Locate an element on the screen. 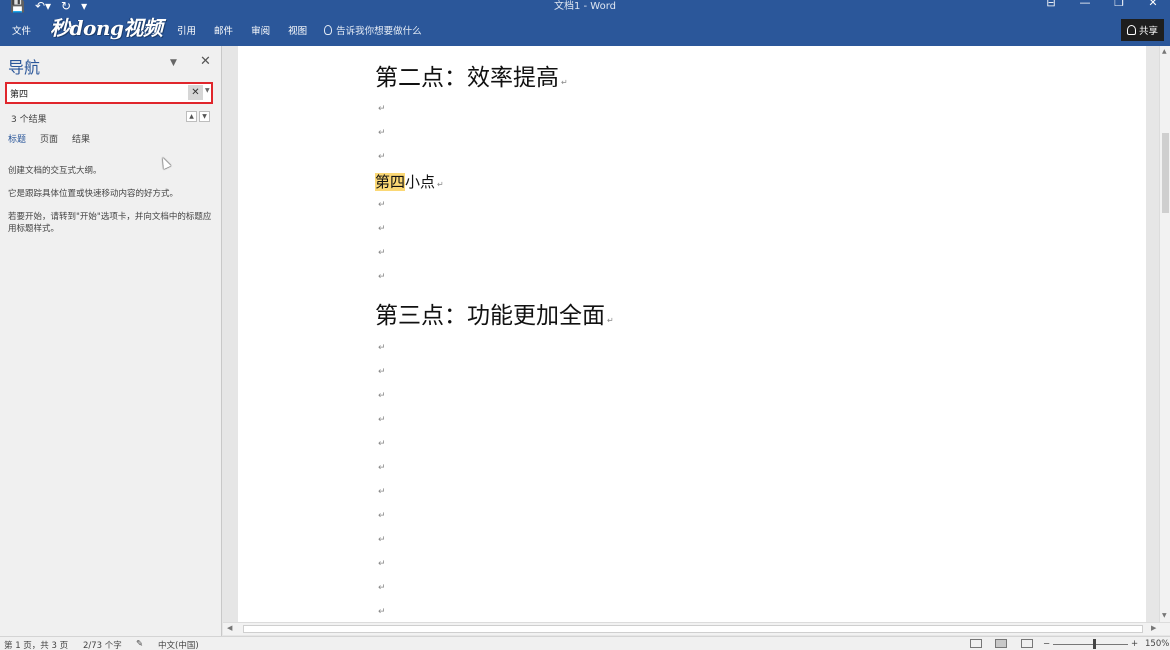 The image size is (1170, 650). next-result-icon: ▼ is located at coordinates (204, 116).